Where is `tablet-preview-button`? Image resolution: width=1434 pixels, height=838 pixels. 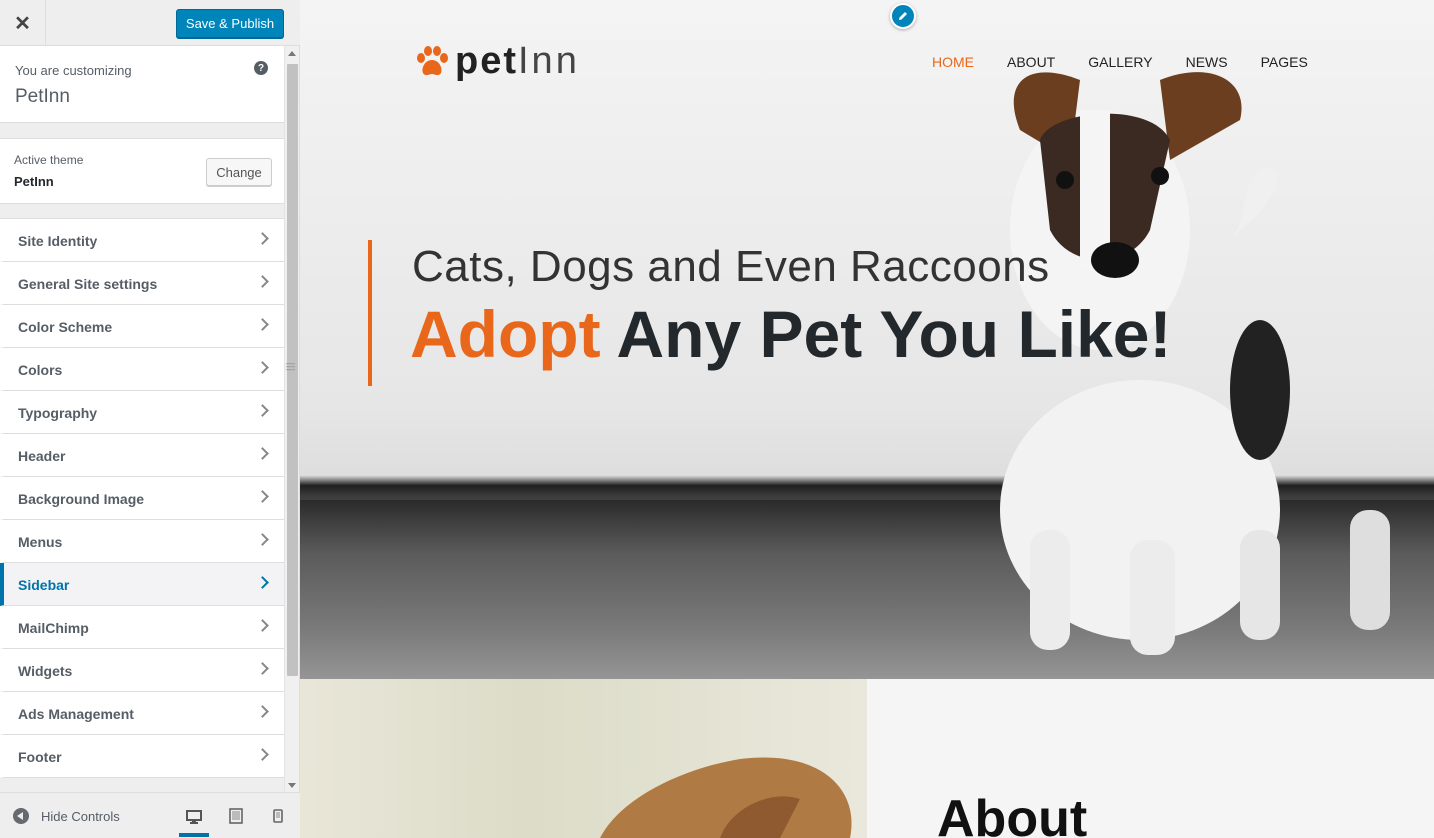 tablet-preview-button is located at coordinates (236, 816).